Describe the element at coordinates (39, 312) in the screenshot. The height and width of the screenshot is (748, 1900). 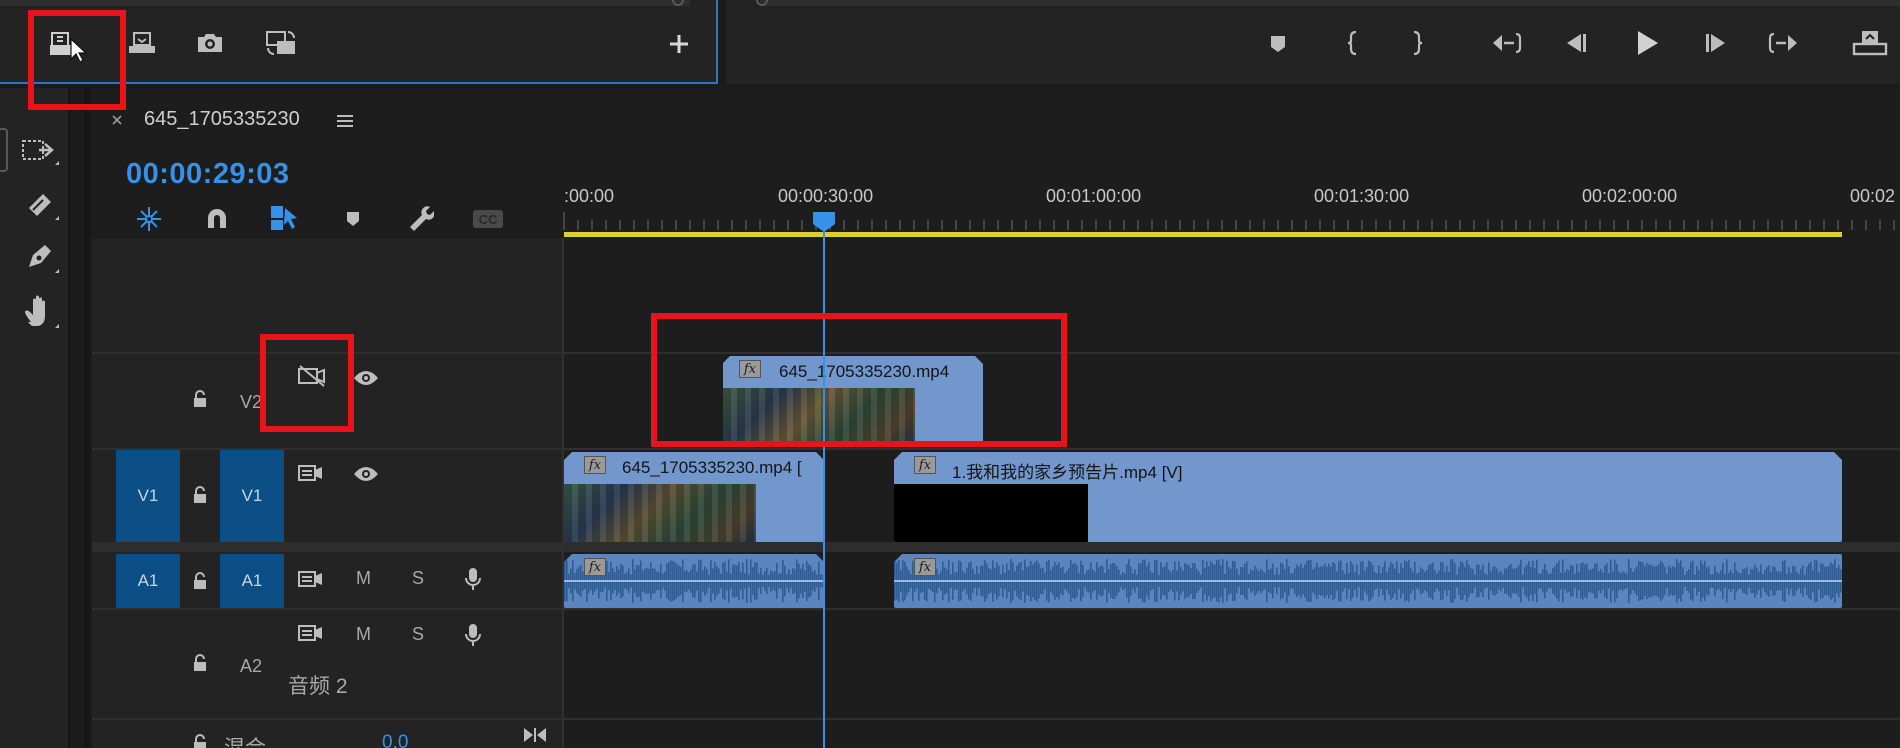
I see `hand-icon` at that location.